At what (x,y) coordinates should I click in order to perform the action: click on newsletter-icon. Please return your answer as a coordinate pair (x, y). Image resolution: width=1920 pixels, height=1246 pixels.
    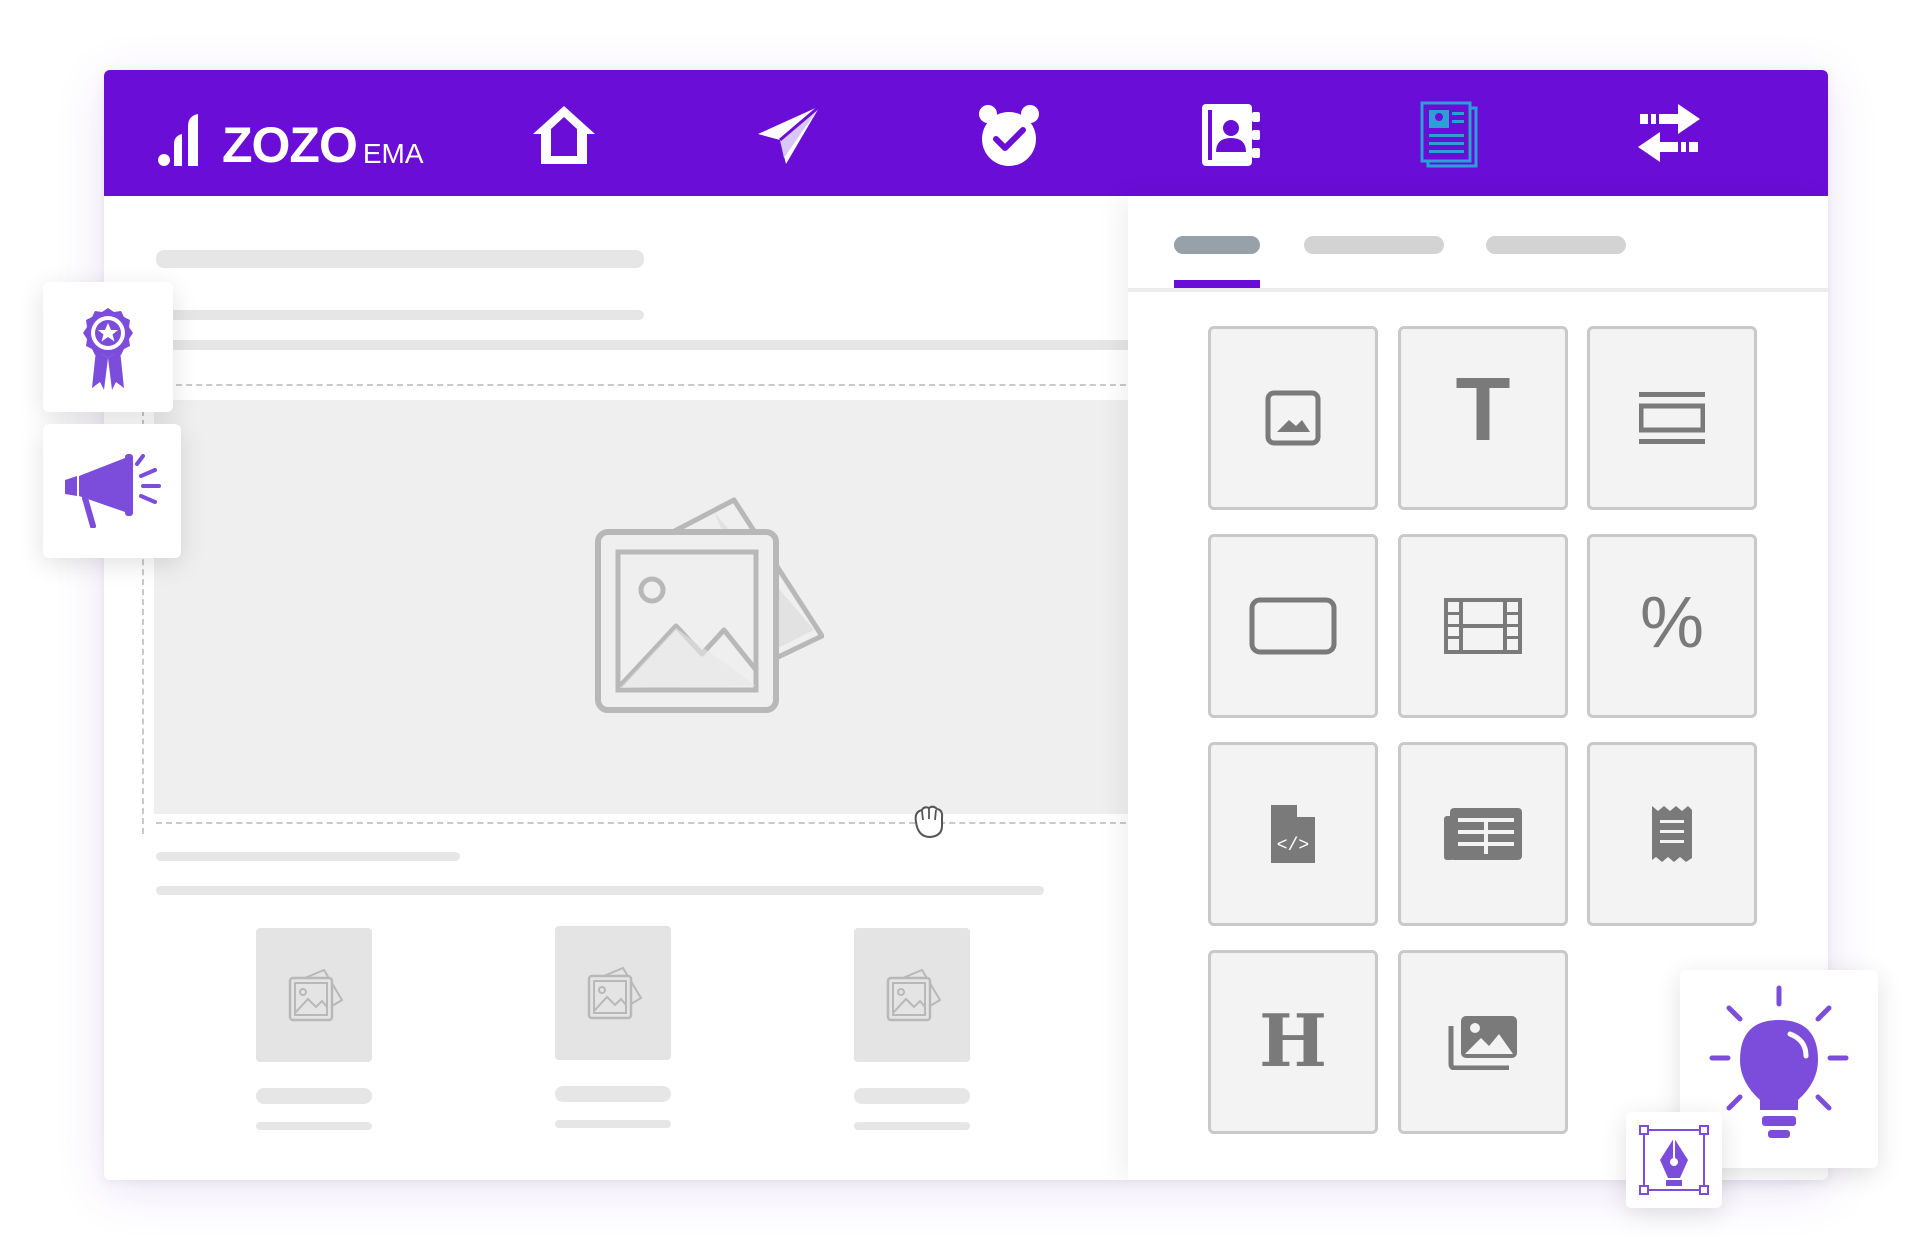
    Looking at the image, I should click on (1449, 134).